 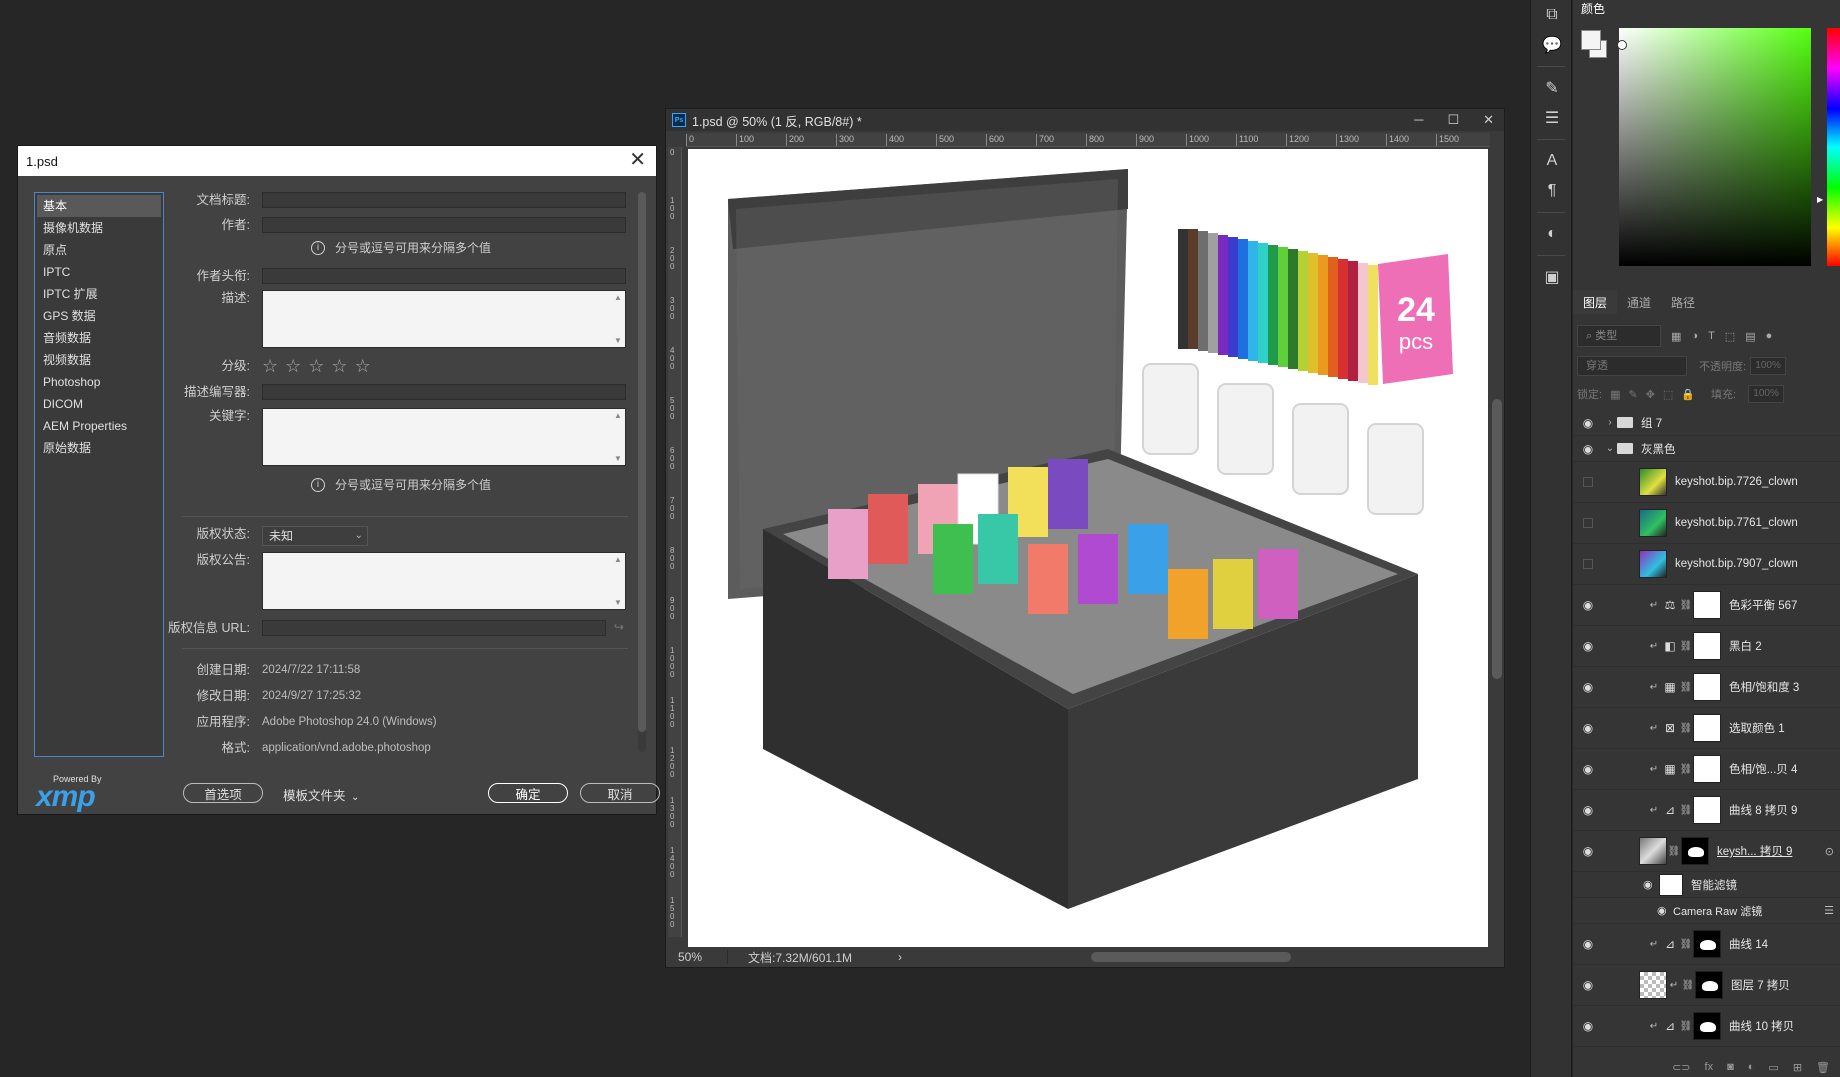 I want to click on layer-row: ◉ › 组 7, so click(x=1706, y=423).